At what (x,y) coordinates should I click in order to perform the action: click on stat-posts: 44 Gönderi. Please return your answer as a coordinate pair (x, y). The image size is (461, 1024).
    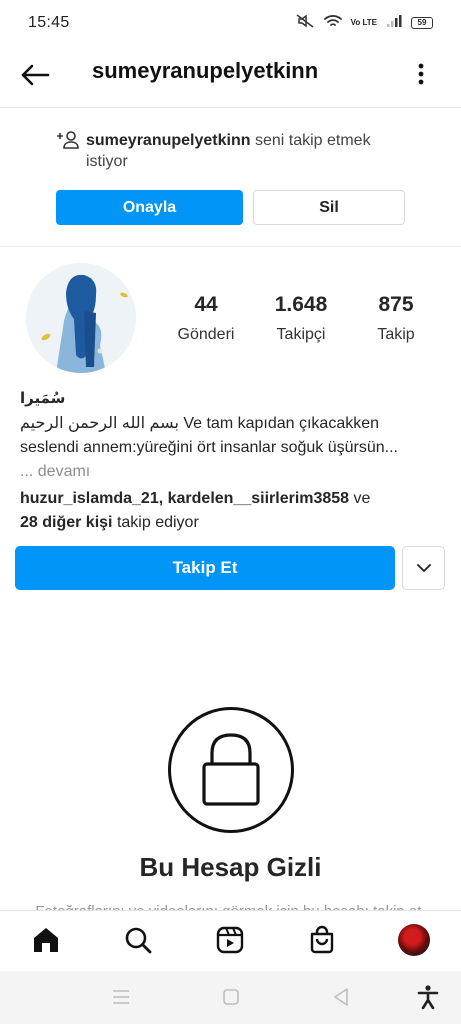
    Looking at the image, I should click on (206, 318).